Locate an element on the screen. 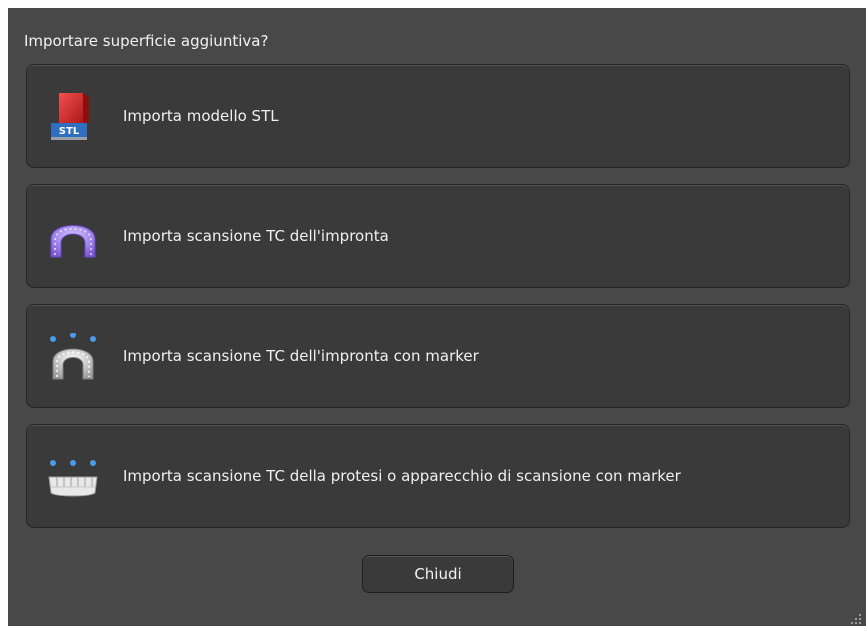 This screenshot has height=629, width=866. impression-marker-icon is located at coordinates (74, 357).